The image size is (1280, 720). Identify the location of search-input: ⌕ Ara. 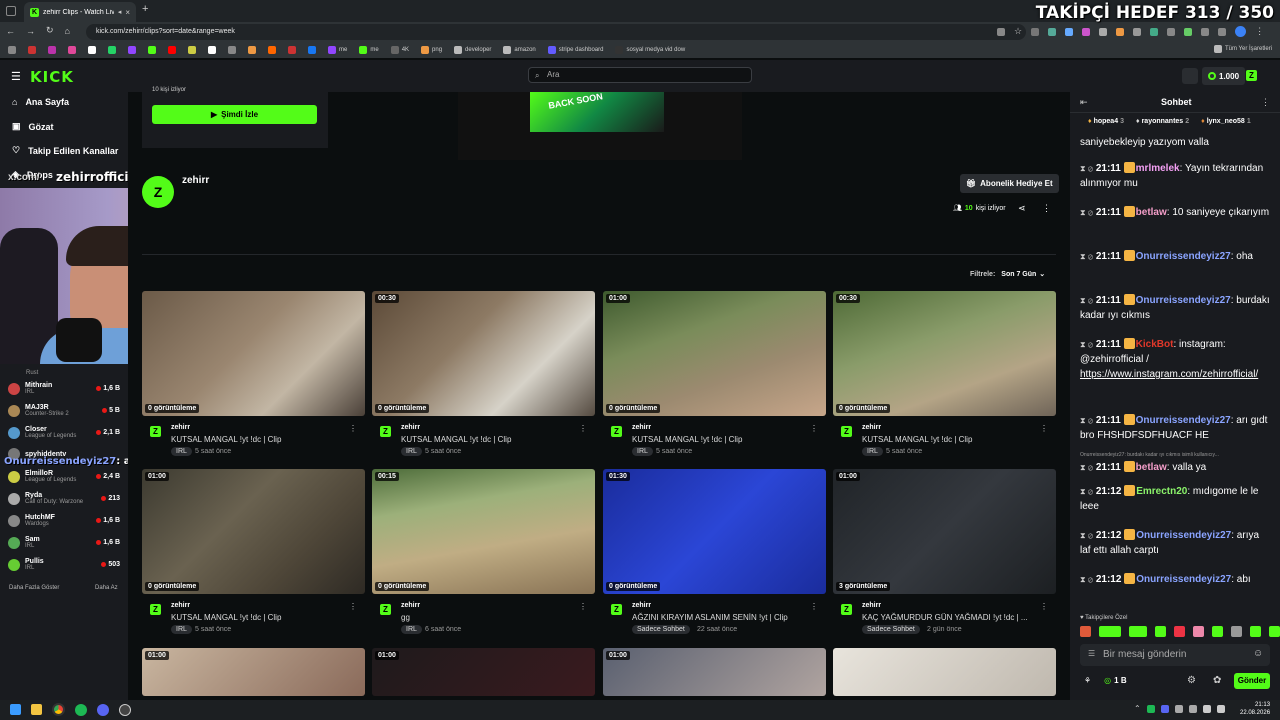
(640, 75).